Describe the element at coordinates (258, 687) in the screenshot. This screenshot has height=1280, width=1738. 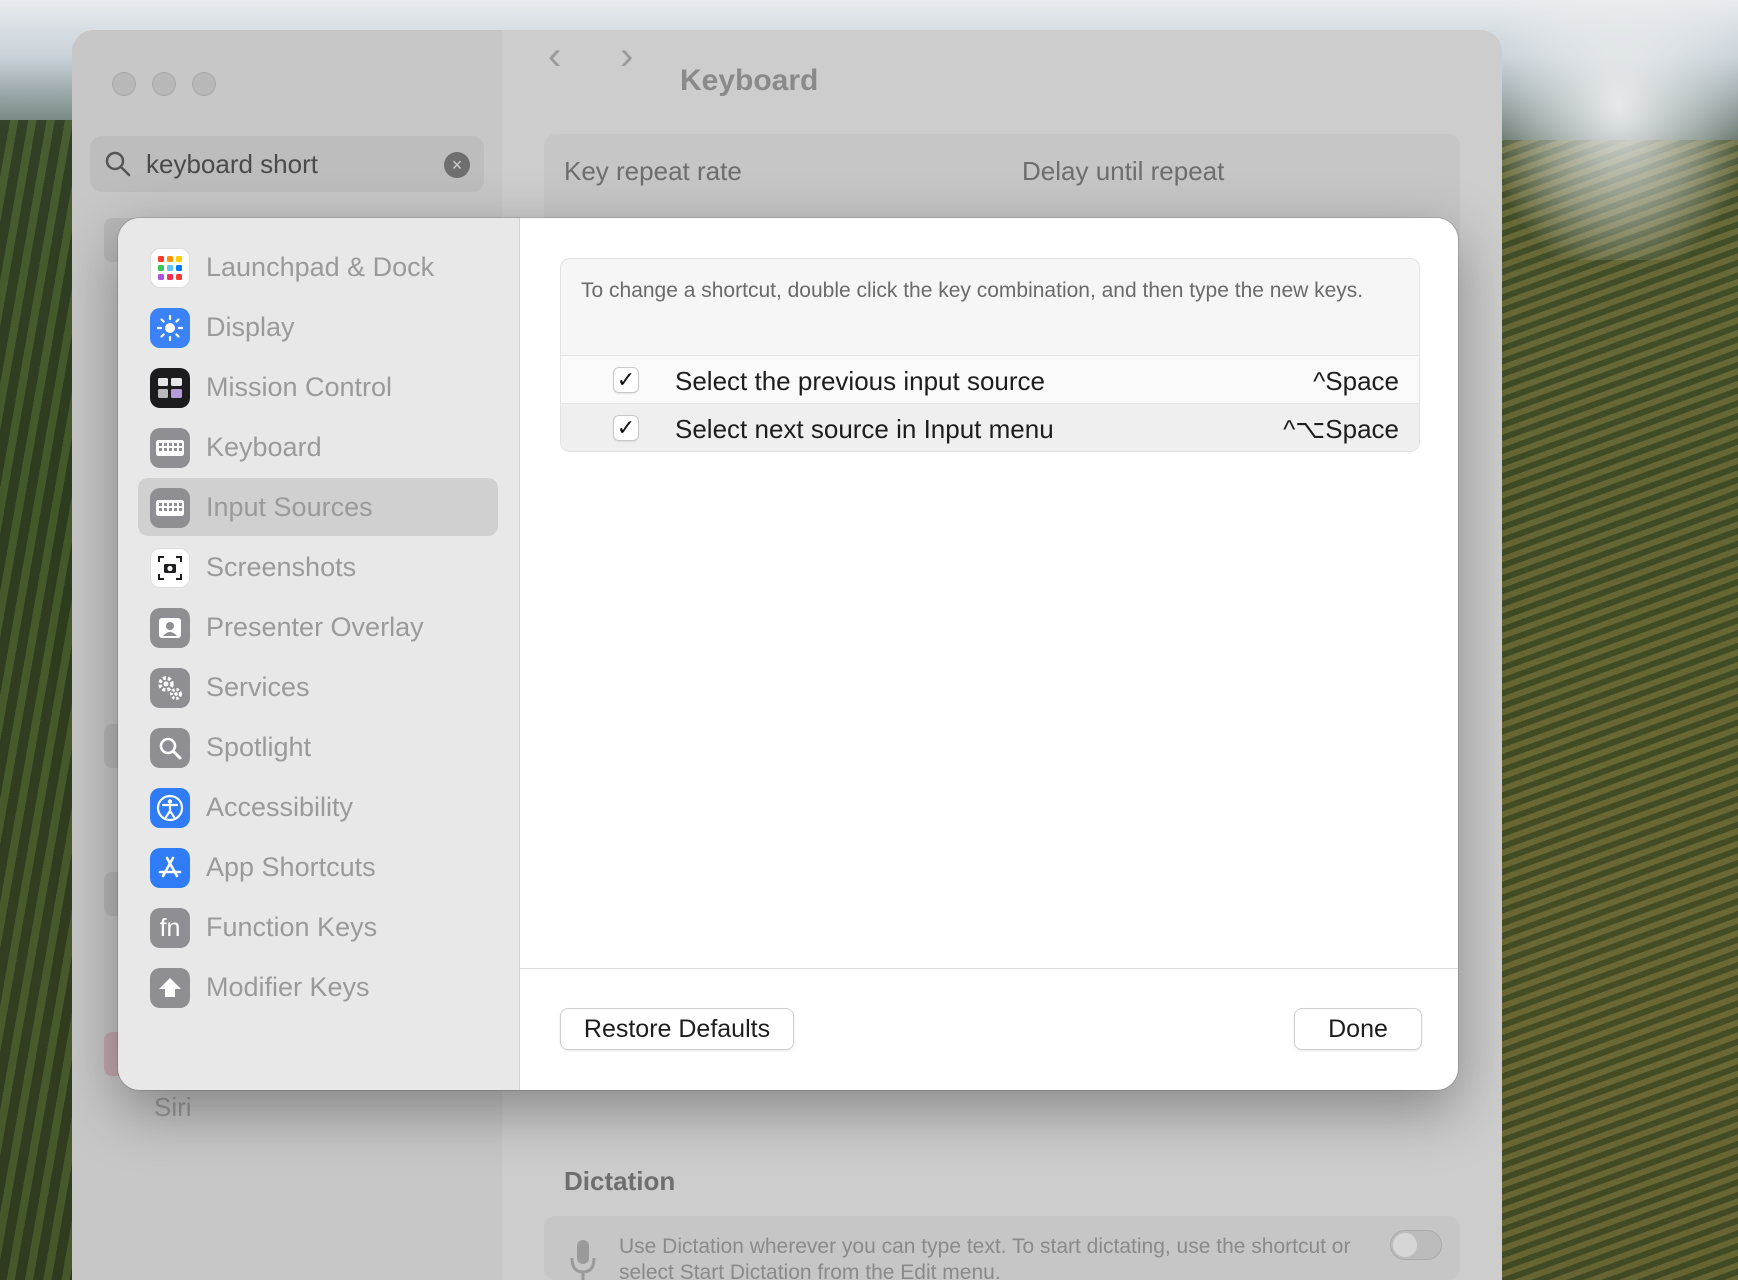
I see `category-label: Services` at that location.